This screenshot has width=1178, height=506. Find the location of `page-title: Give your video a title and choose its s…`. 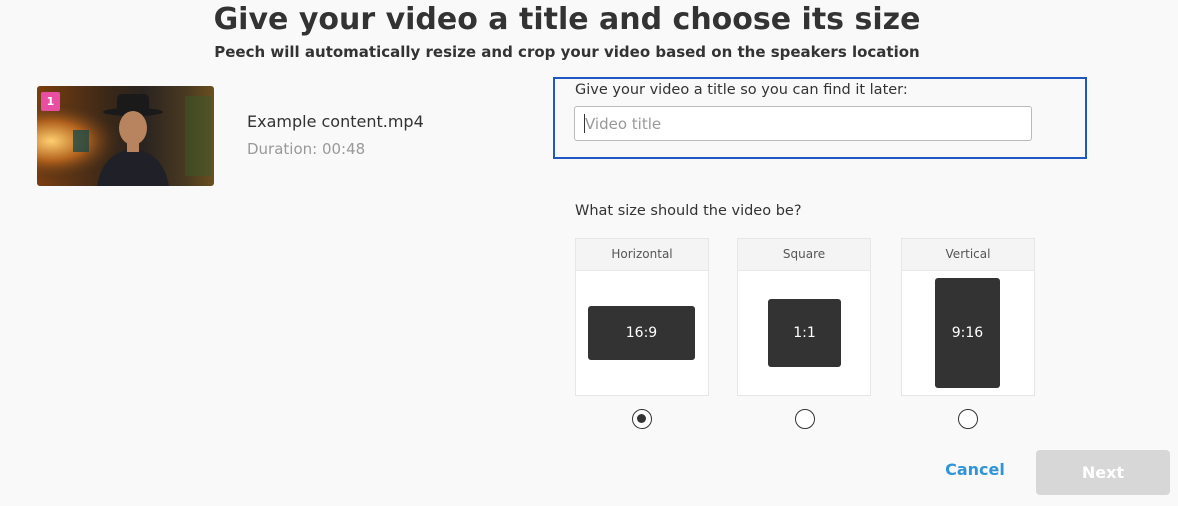

page-title: Give your video a title and choose its s… is located at coordinates (567, 19).